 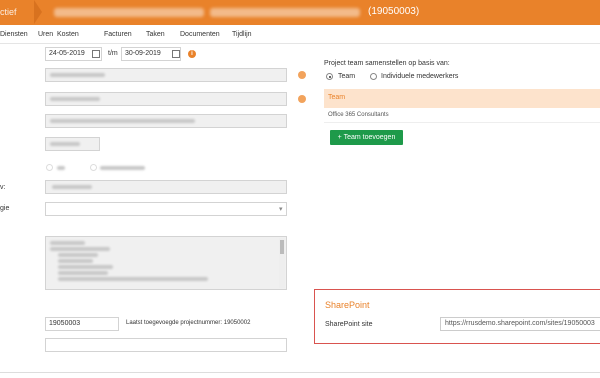 What do you see at coordinates (3, 187) in the screenshot?
I see `field-label: v:` at bounding box center [3, 187].